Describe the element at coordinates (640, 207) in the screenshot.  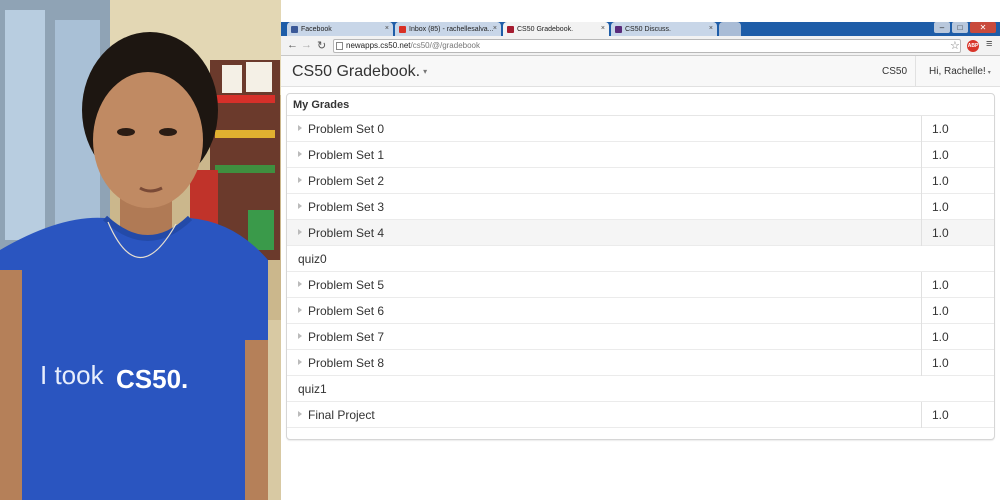
I see `grade-row-pset3: Problem Set 3 1.0` at that location.